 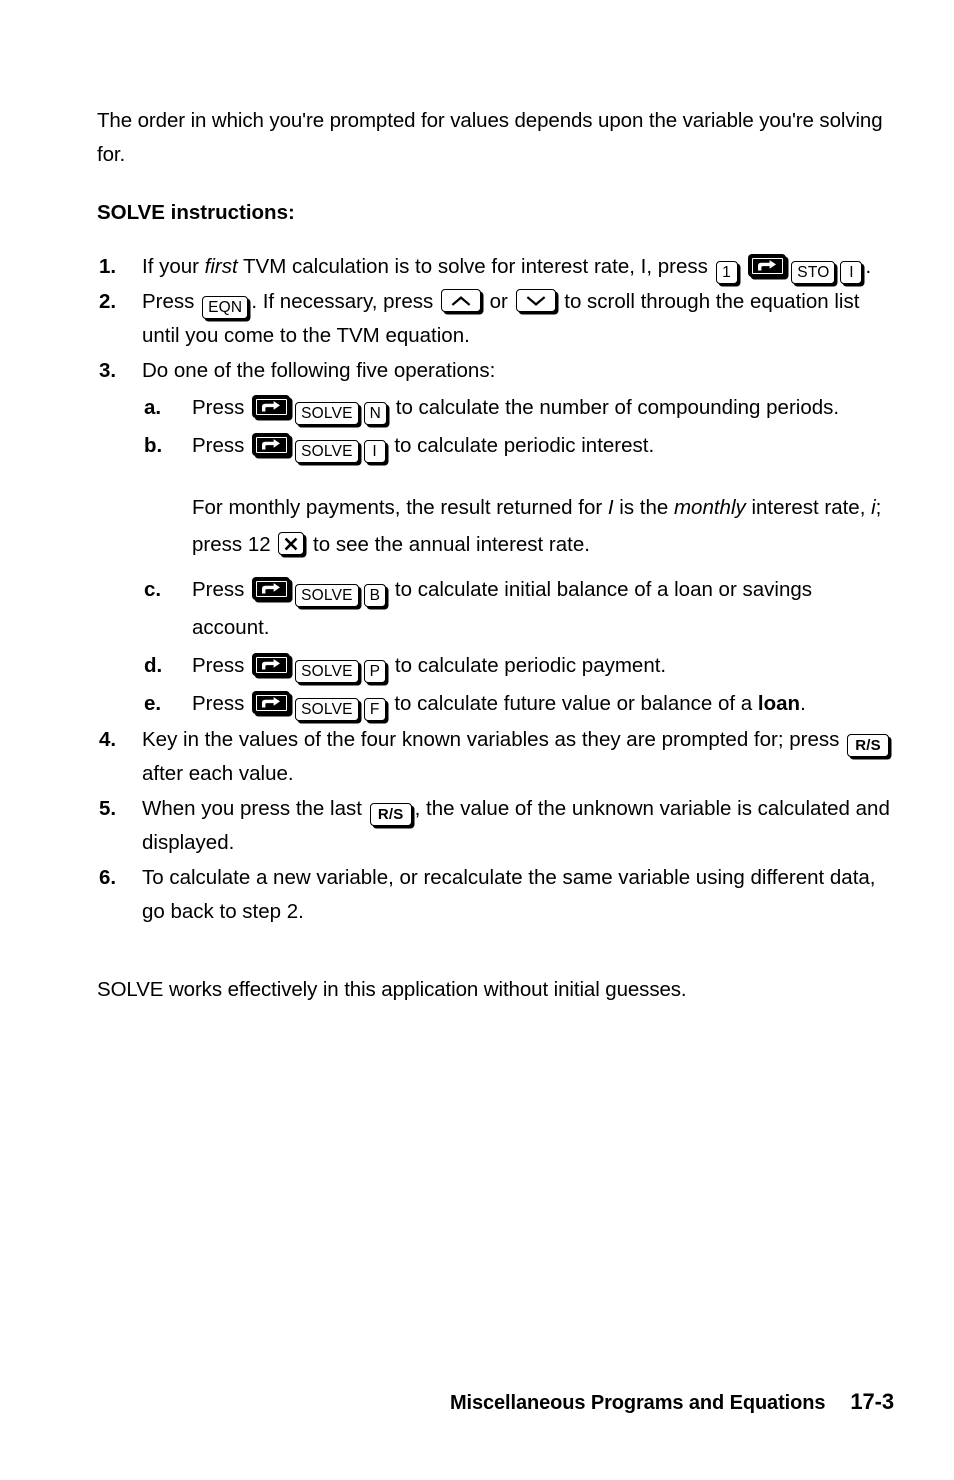 What do you see at coordinates (709, 507) in the screenshot?
I see `note-italic-monthly: monthly` at bounding box center [709, 507].